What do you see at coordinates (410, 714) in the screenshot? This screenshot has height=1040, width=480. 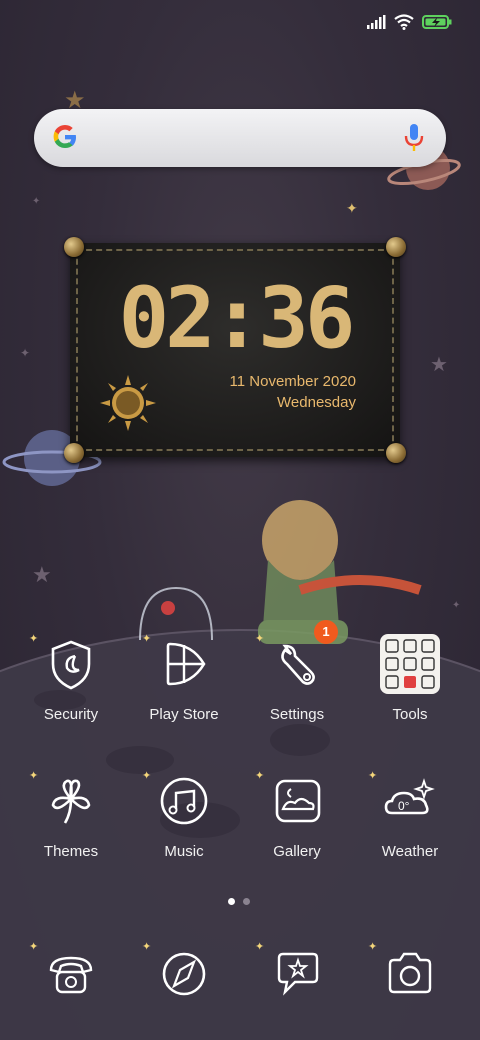 I see `app-label: Tools` at bounding box center [410, 714].